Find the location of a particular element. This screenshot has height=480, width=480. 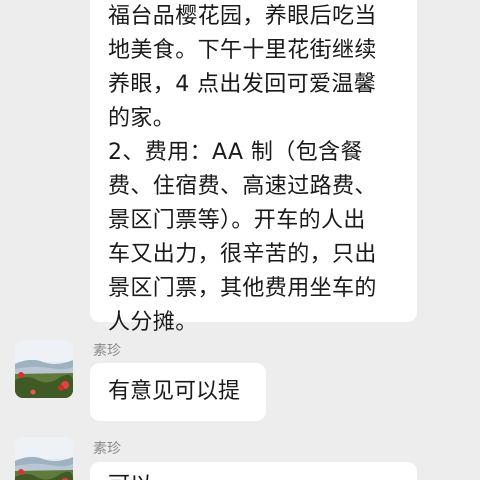

message-bubble: 有意见可以提 is located at coordinates (178, 392).